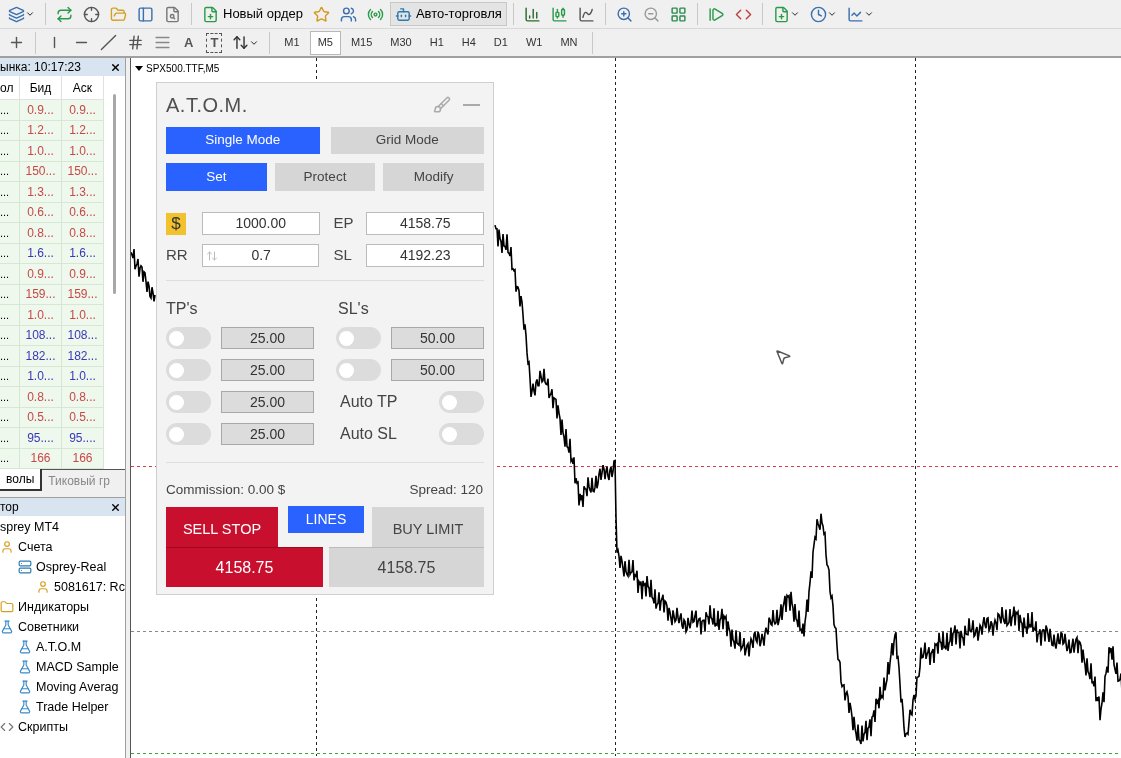 This screenshot has width=1121, height=758. What do you see at coordinates (244, 567) in the screenshot?
I see `sell-price-button: 4158.75` at bounding box center [244, 567].